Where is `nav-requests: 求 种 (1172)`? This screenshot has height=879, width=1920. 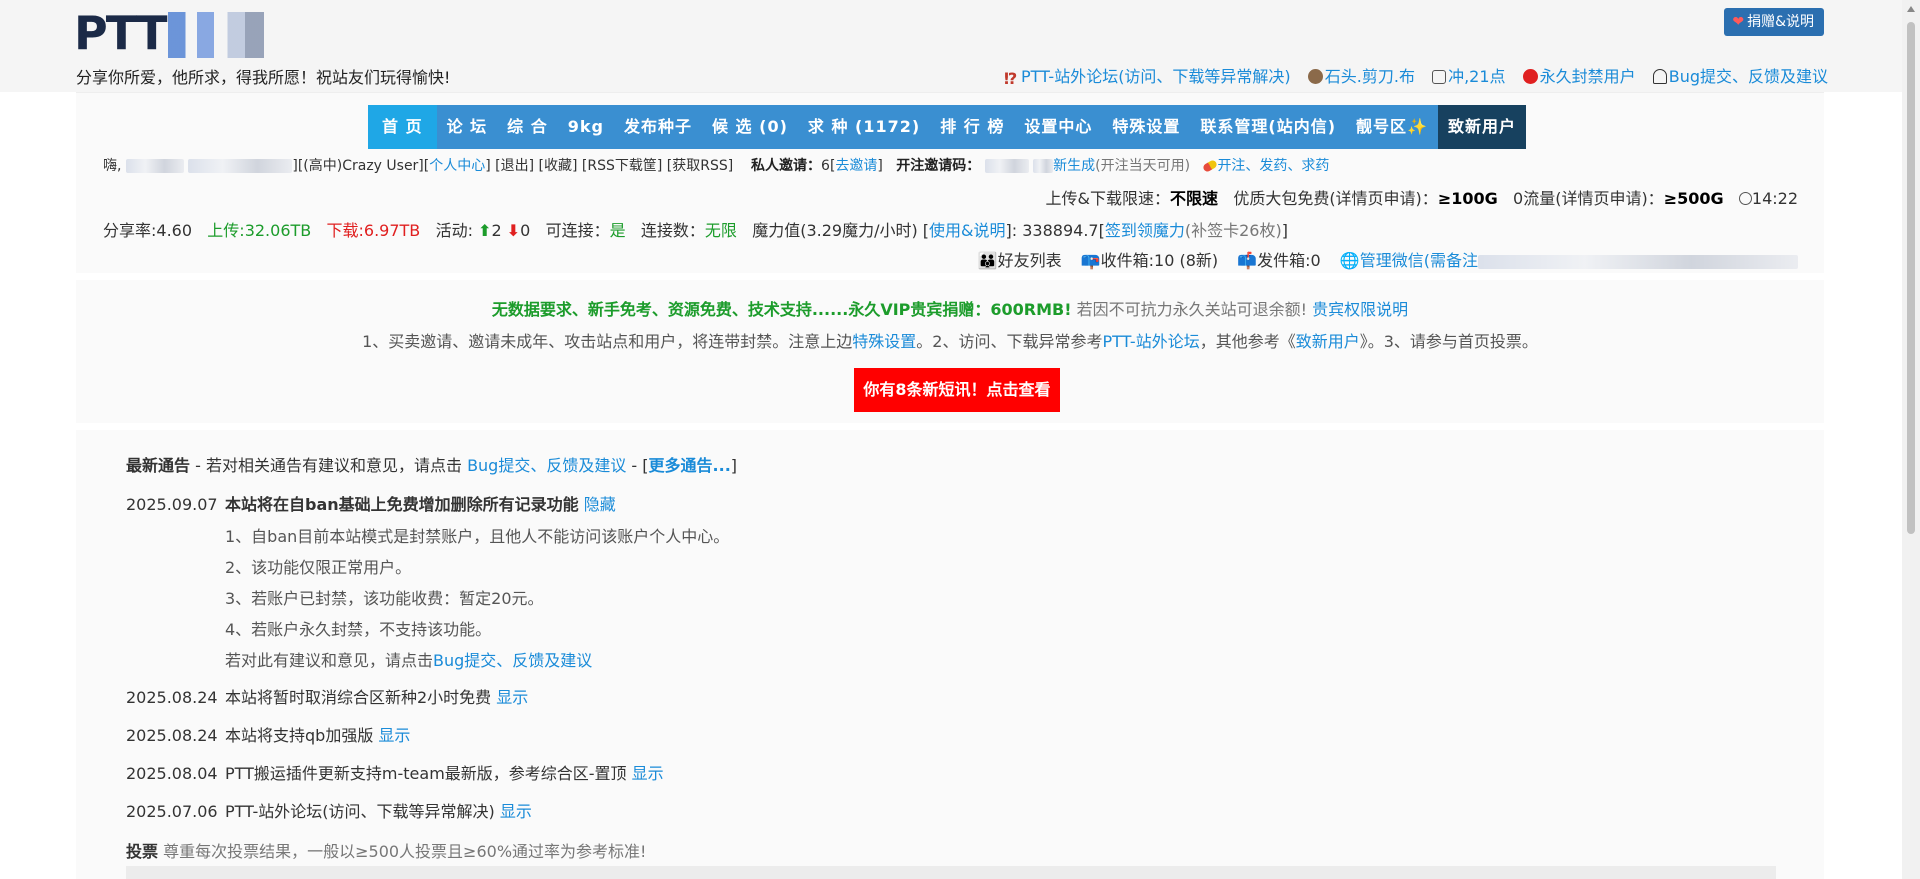
nav-requests: 求 种 (1172) is located at coordinates (864, 127).